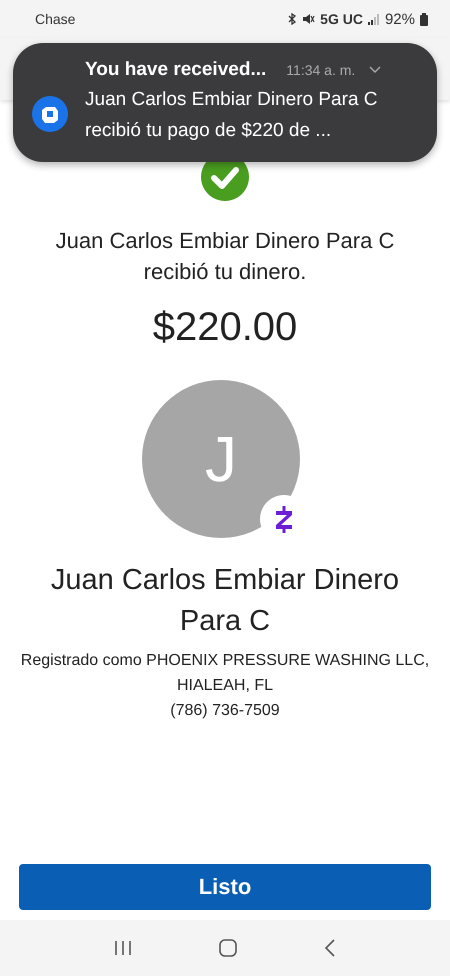  I want to click on amount: $220.00, so click(225, 327).